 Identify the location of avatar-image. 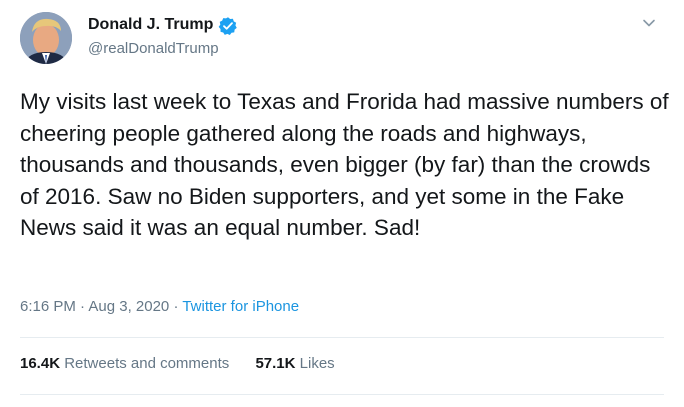
(46, 38).